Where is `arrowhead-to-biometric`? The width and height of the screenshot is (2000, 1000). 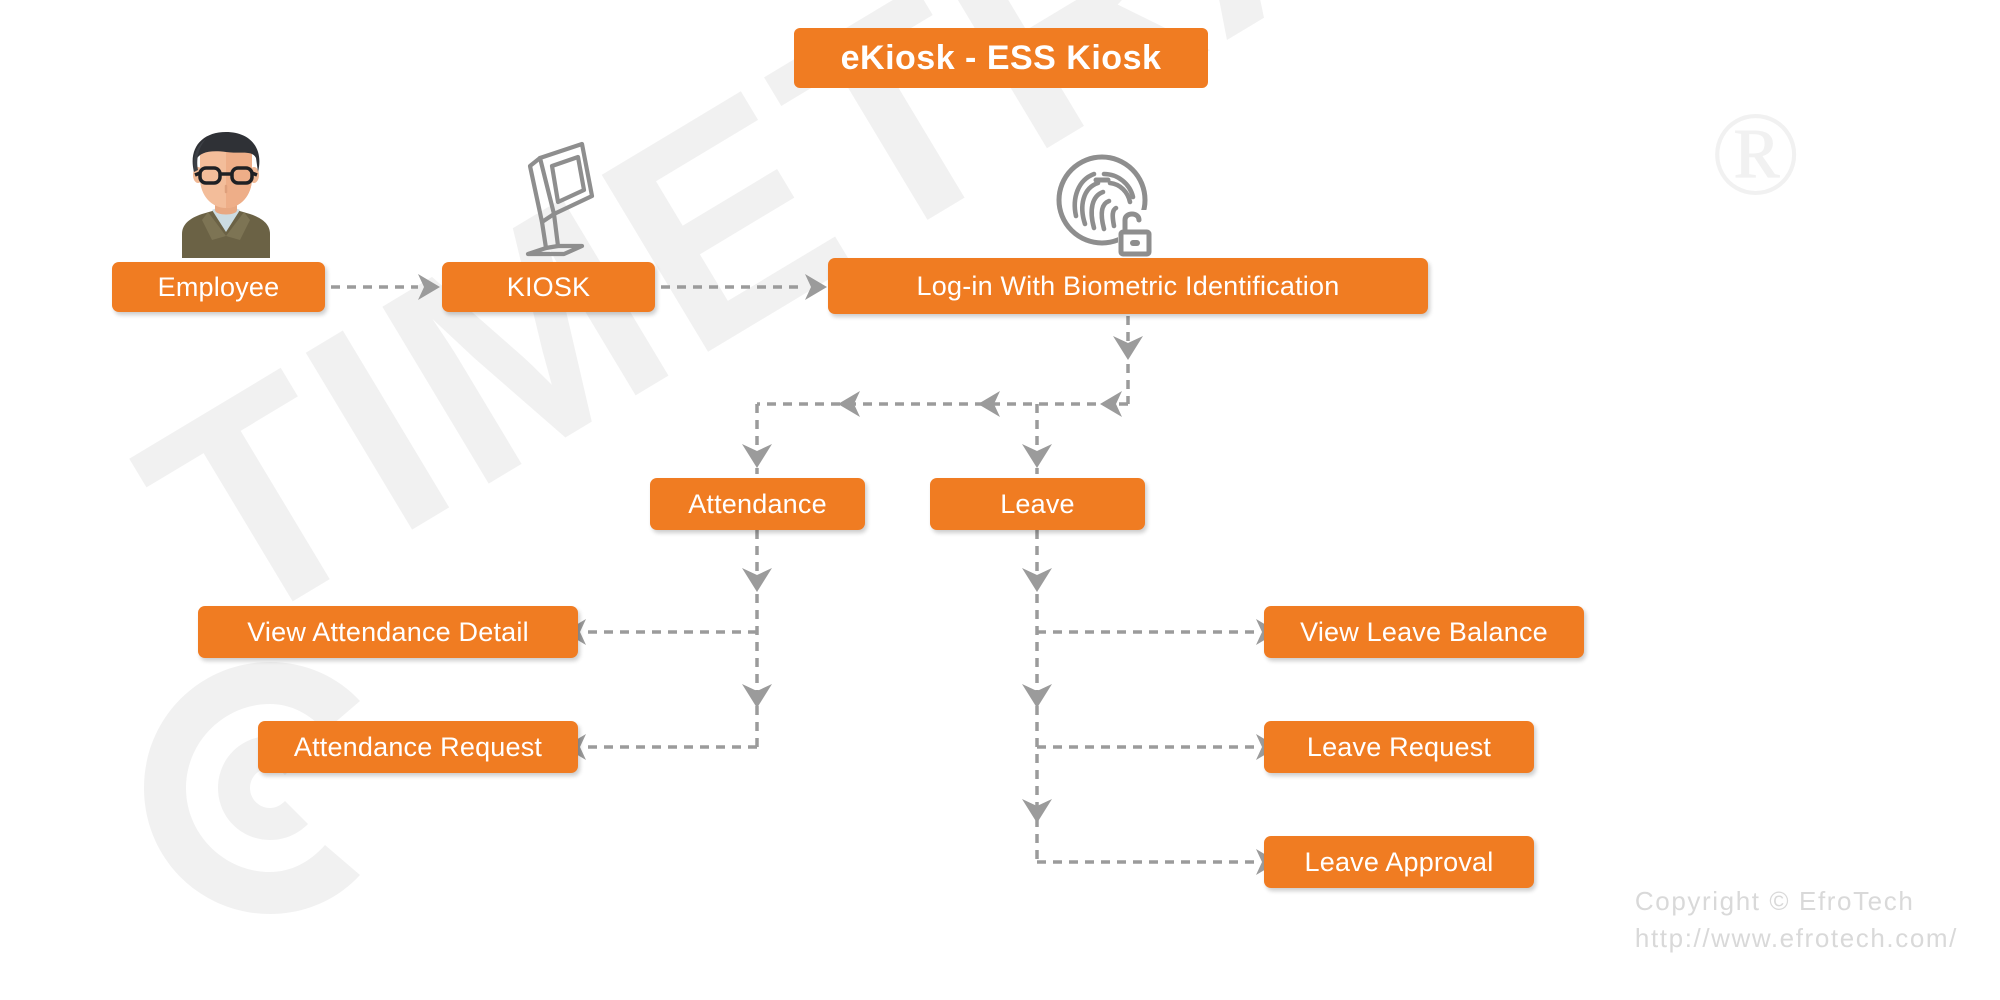
arrowhead-to-biometric is located at coordinates (816, 287).